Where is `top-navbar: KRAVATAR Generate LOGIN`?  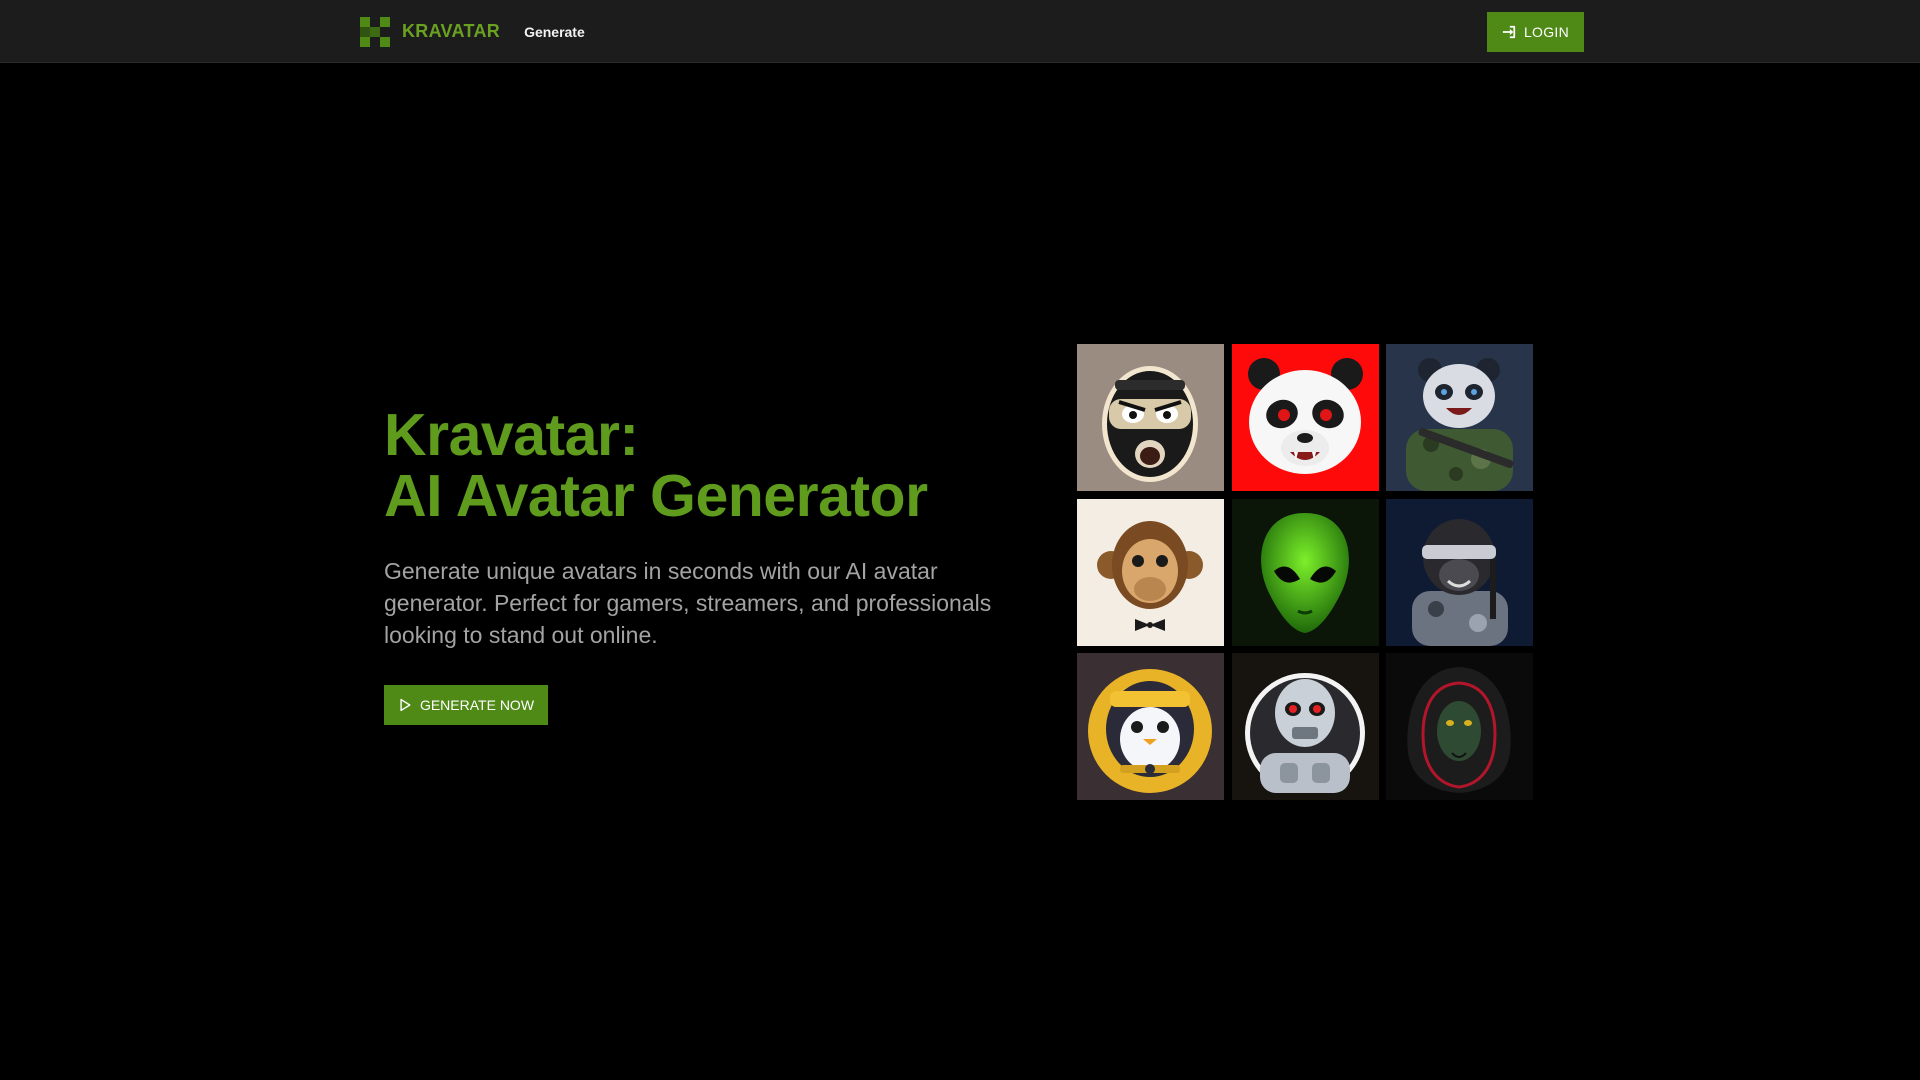 top-navbar: KRAVATAR Generate LOGIN is located at coordinates (960, 31).